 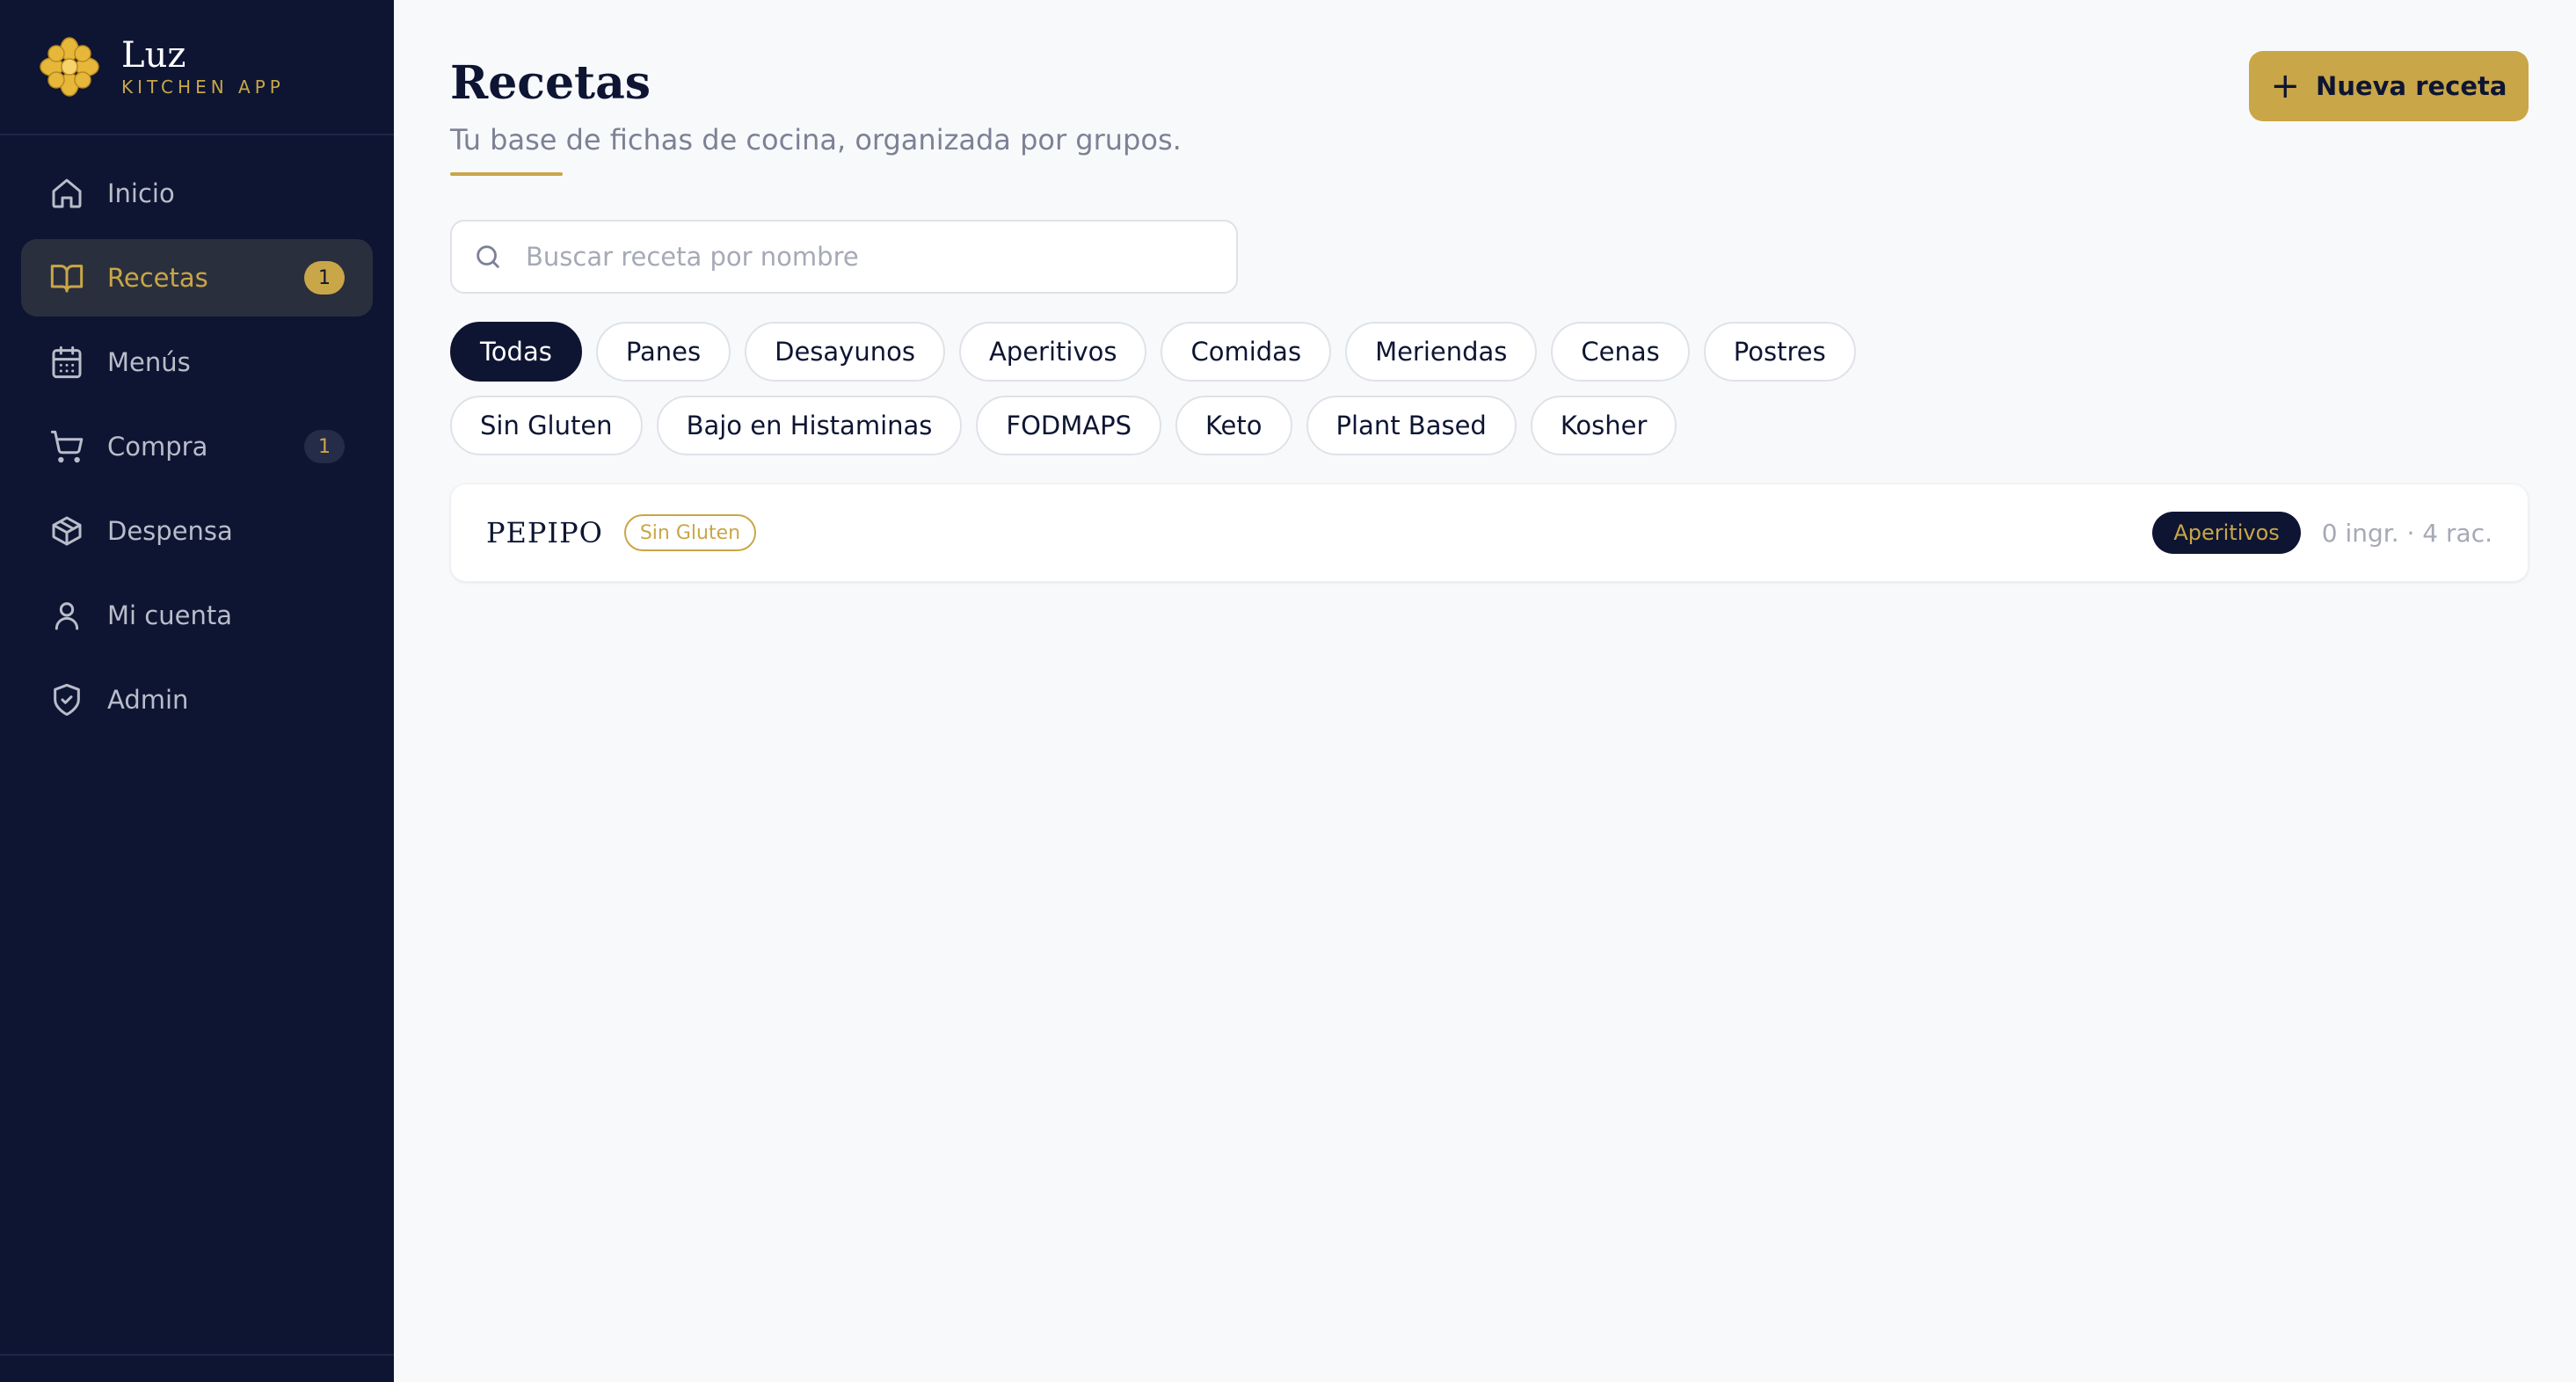 I want to click on gold-flower-icon, so click(x=69, y=67).